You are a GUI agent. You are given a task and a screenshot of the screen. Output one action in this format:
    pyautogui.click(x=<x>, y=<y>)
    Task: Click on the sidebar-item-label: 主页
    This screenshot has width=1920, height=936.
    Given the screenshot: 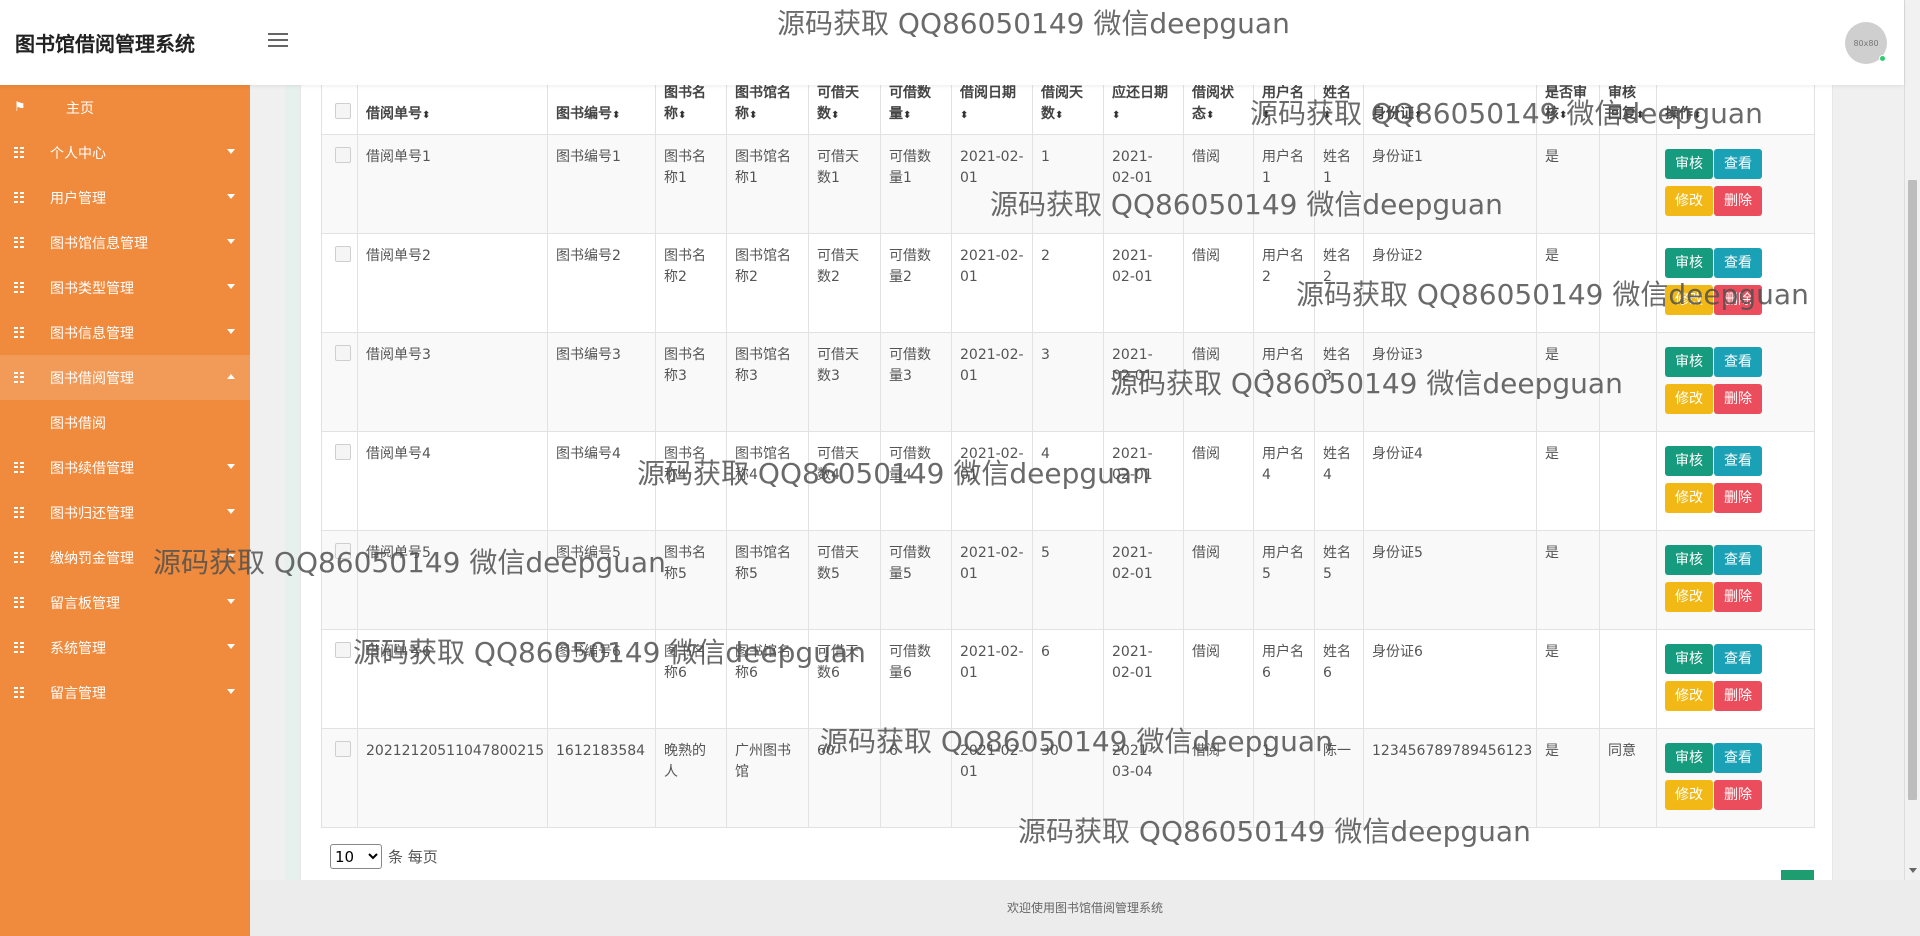 What is the action you would take?
    pyautogui.click(x=80, y=108)
    